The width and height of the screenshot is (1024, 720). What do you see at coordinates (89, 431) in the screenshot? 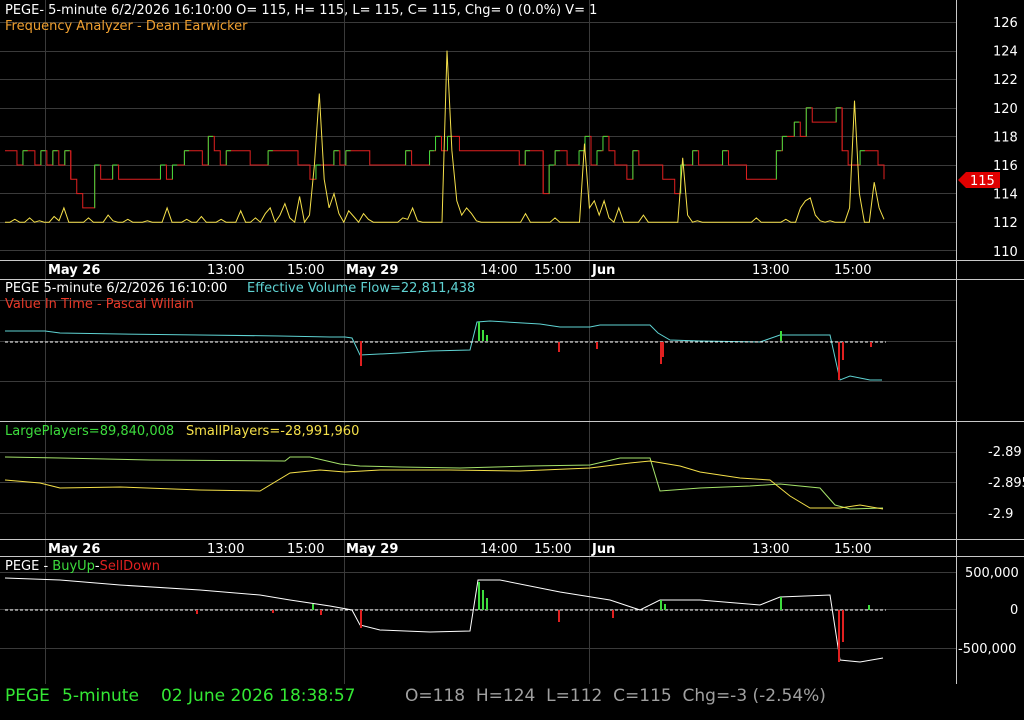
I see `large-players-label: LargePlayers=89,840,008` at bounding box center [89, 431].